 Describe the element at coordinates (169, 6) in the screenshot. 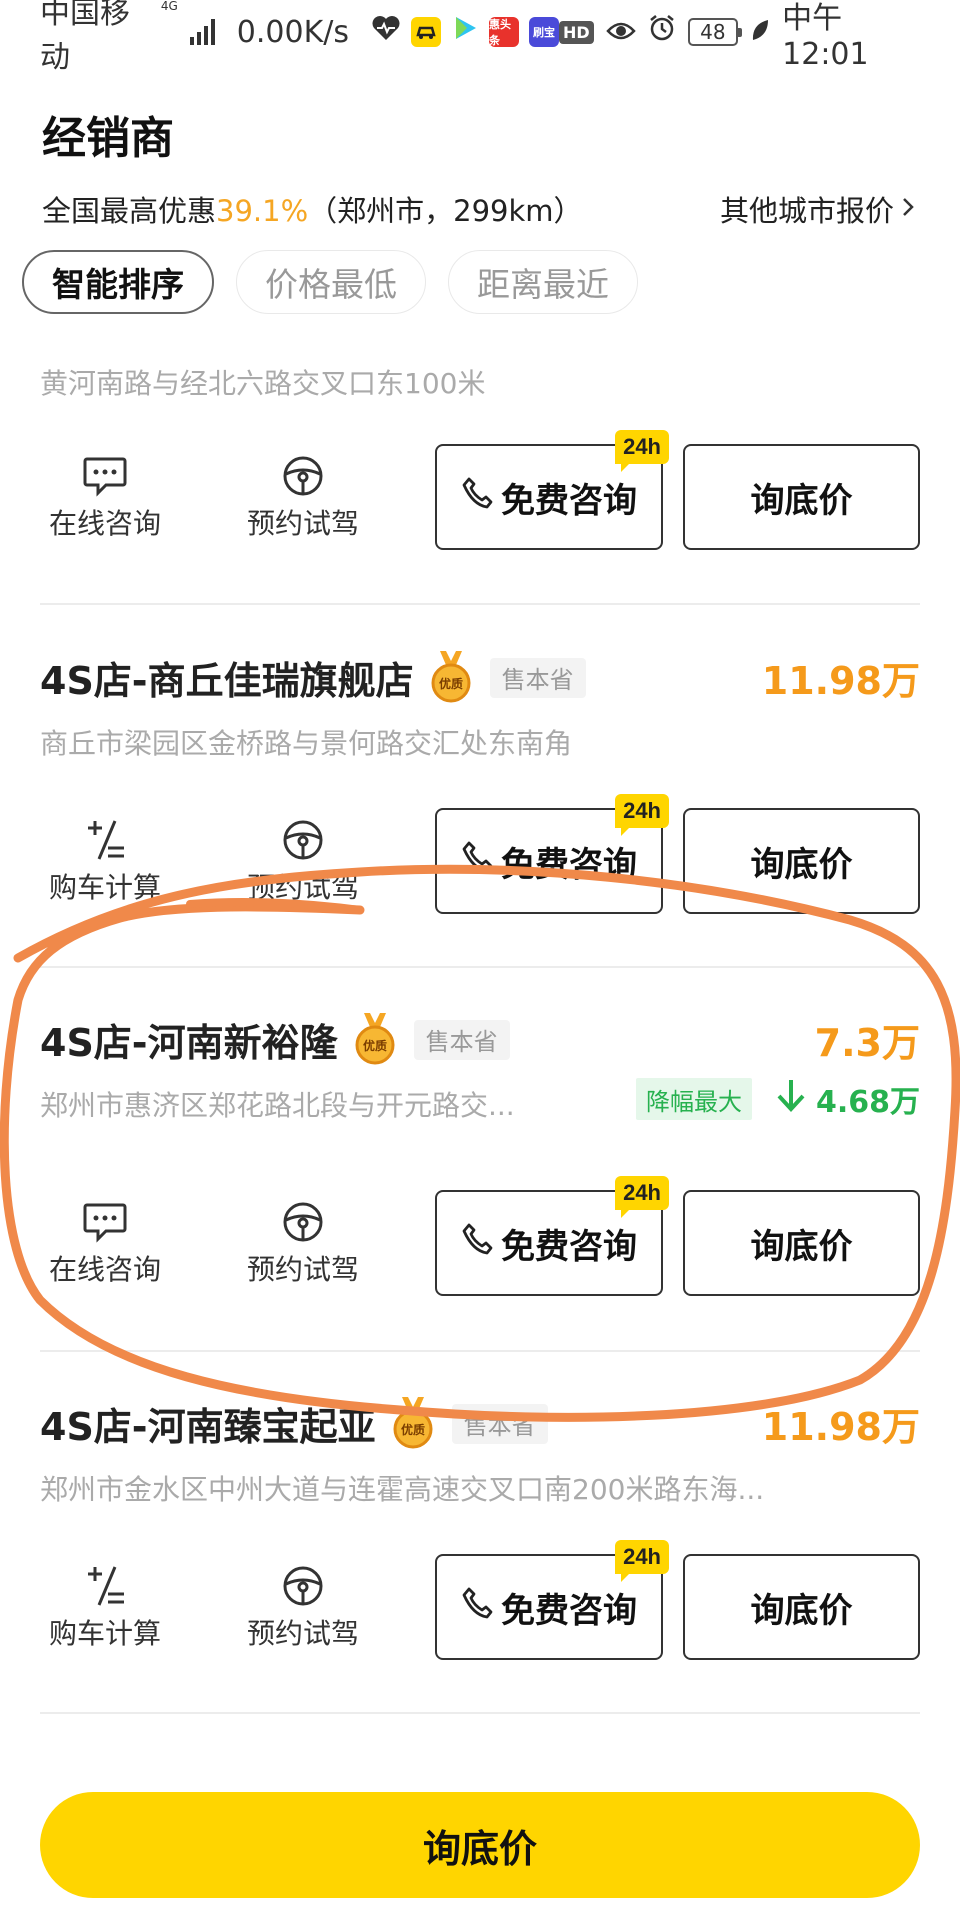

I see `network-type: 4G` at that location.